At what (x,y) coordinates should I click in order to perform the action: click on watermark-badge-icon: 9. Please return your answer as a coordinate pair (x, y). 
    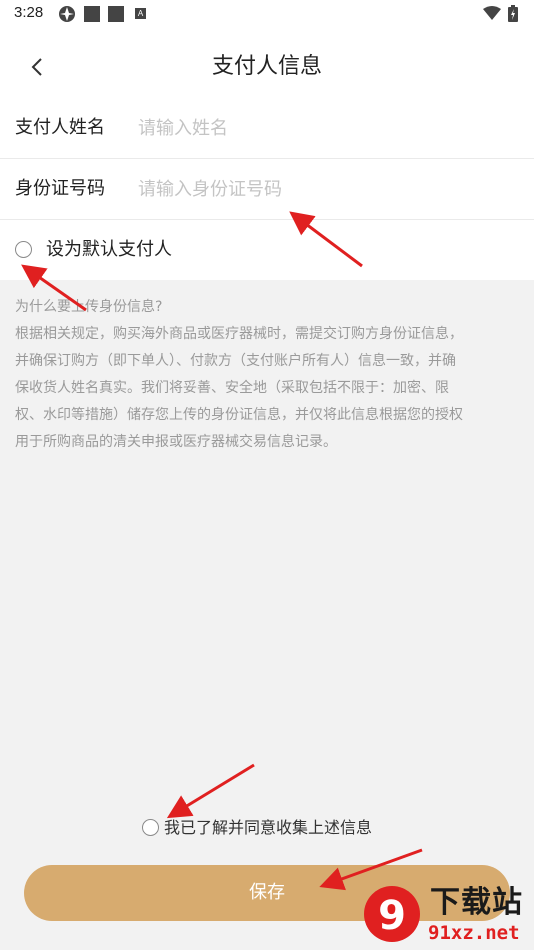
    Looking at the image, I should click on (392, 914).